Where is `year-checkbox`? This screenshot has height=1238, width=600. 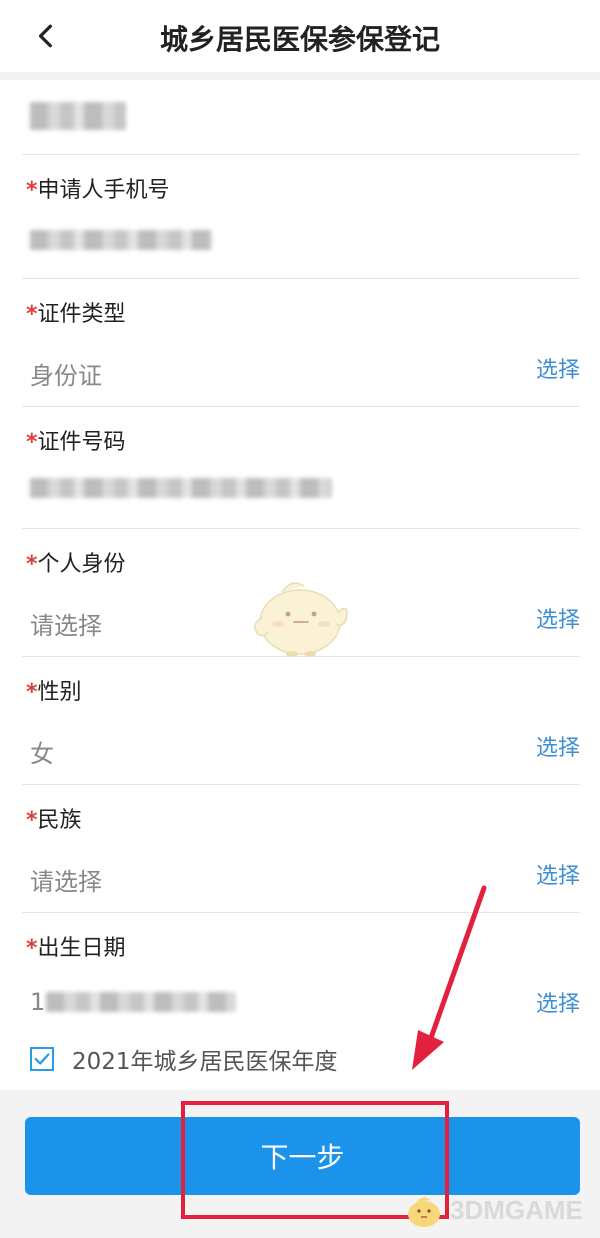 year-checkbox is located at coordinates (42, 1059).